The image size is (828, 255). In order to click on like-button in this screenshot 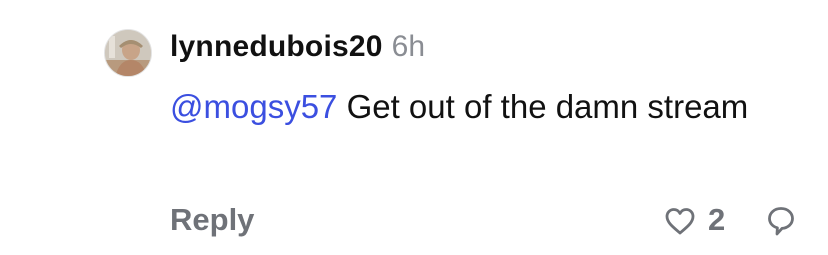, I will do `click(680, 221)`.